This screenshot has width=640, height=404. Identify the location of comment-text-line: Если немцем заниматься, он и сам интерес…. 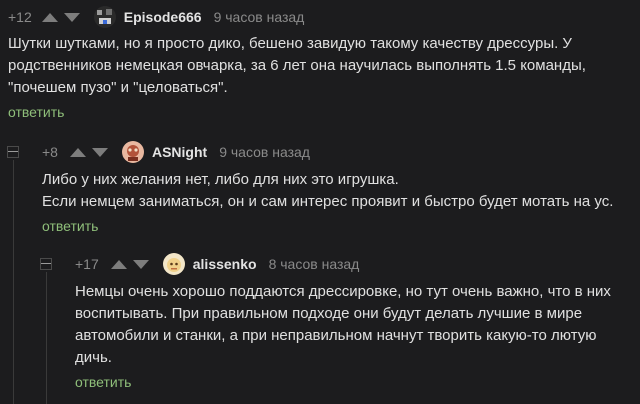
(328, 201).